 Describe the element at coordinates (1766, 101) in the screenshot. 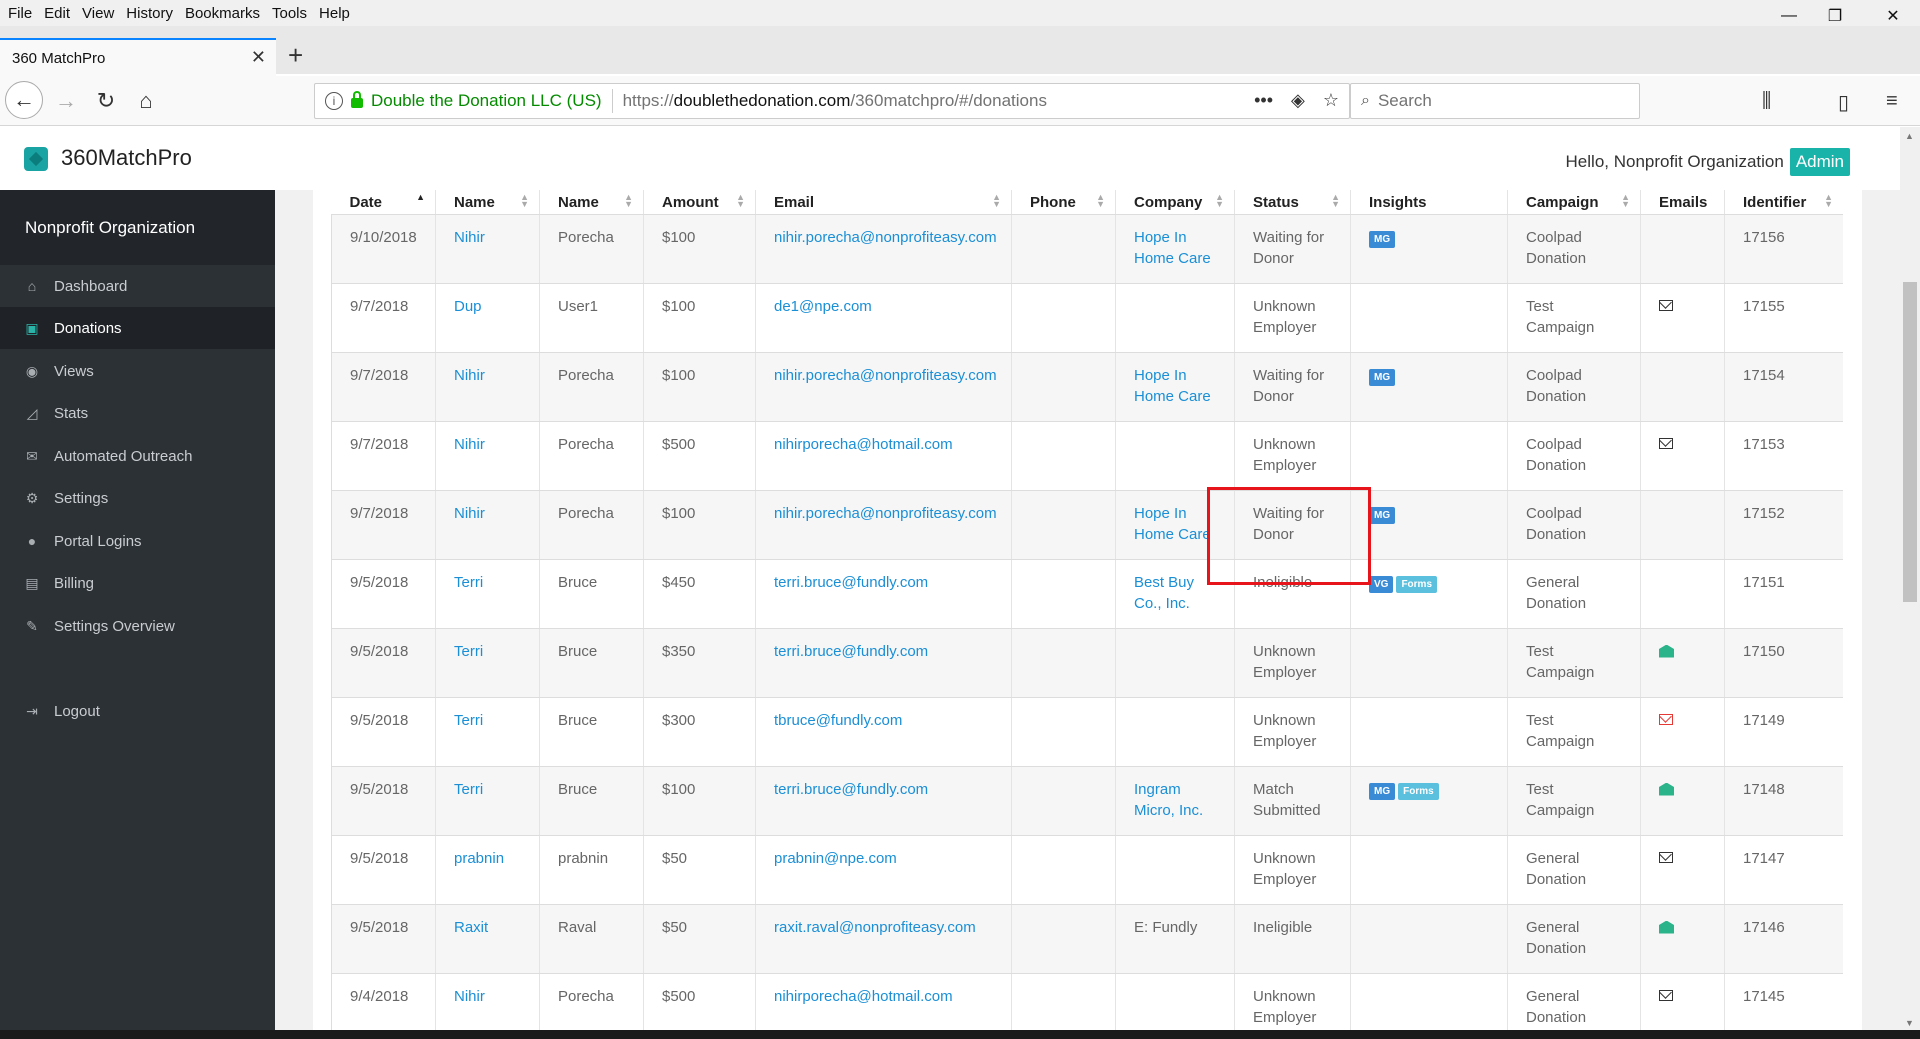

I see `library-icon: ⫼` at that location.